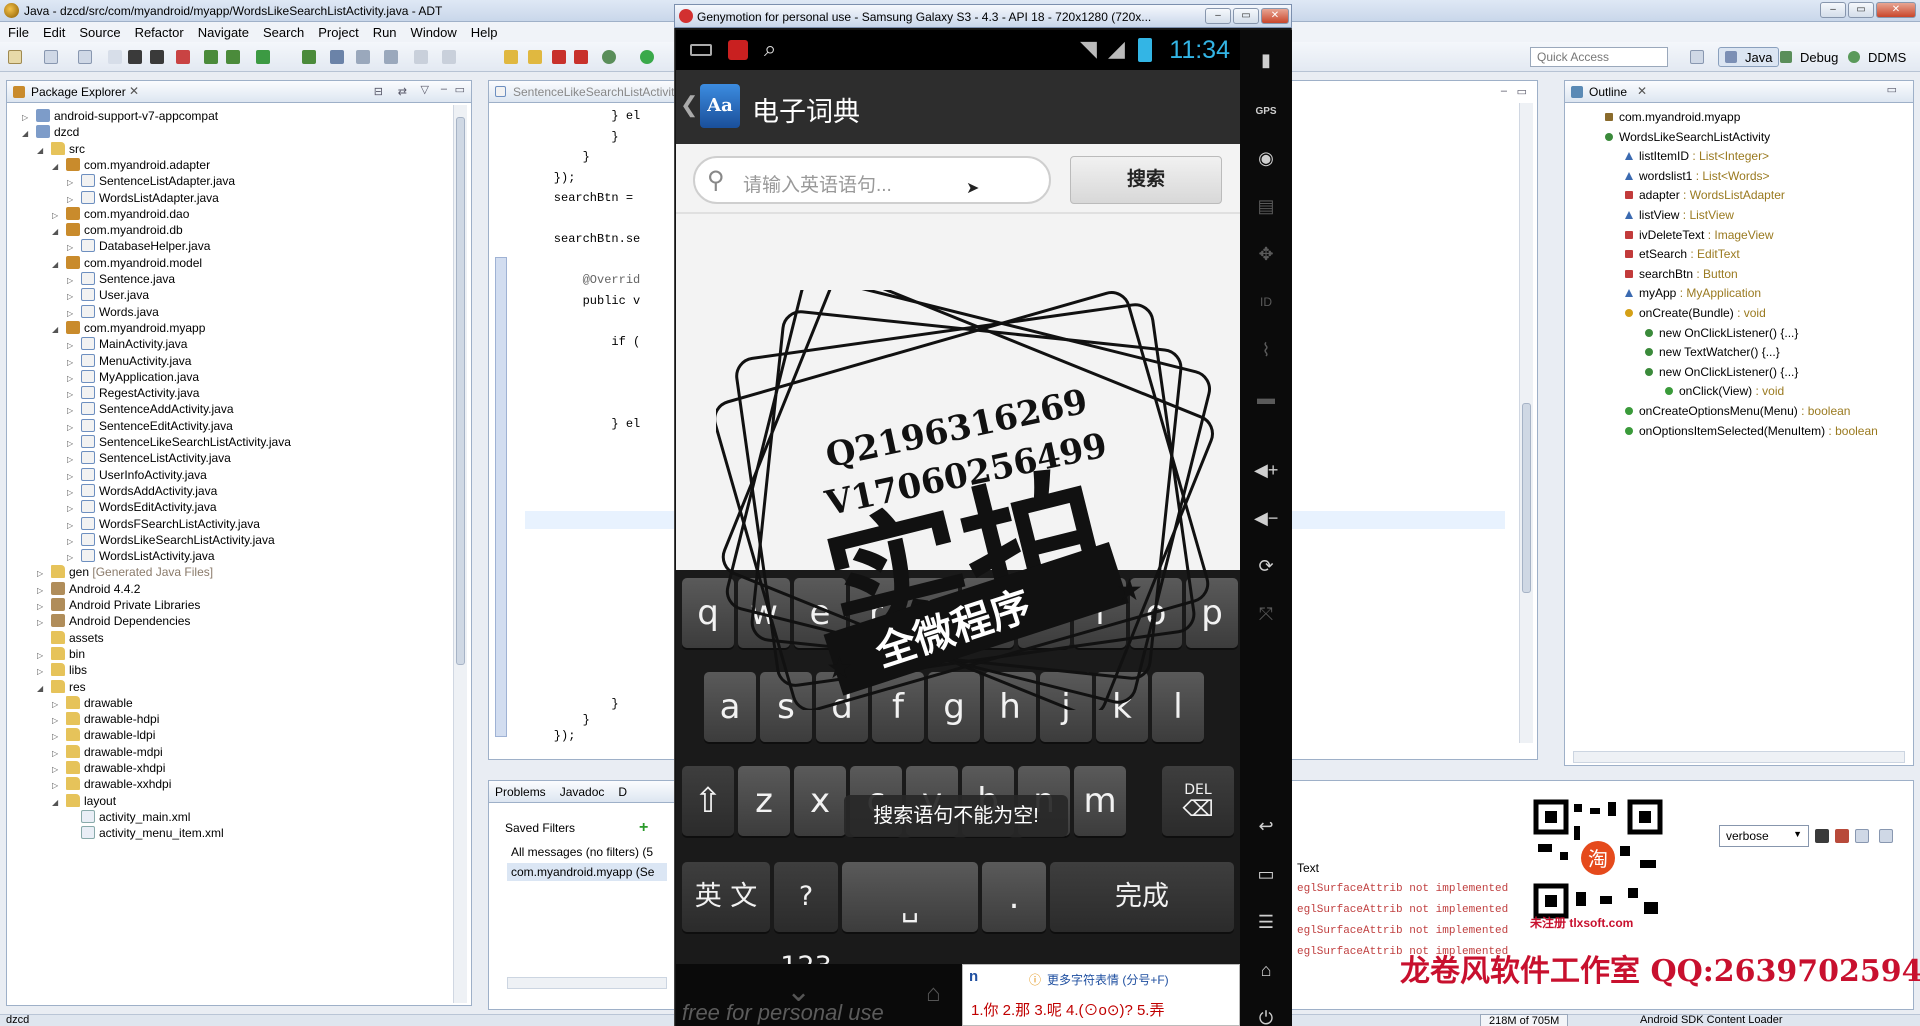  I want to click on save-log-icon, so click(1822, 836).